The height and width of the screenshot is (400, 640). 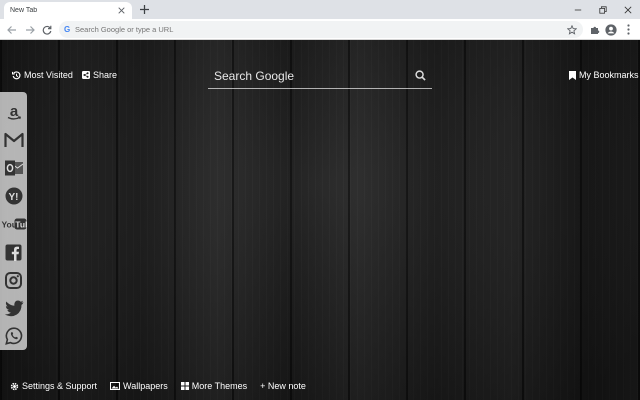 I want to click on close-icon, so click(x=121, y=11).